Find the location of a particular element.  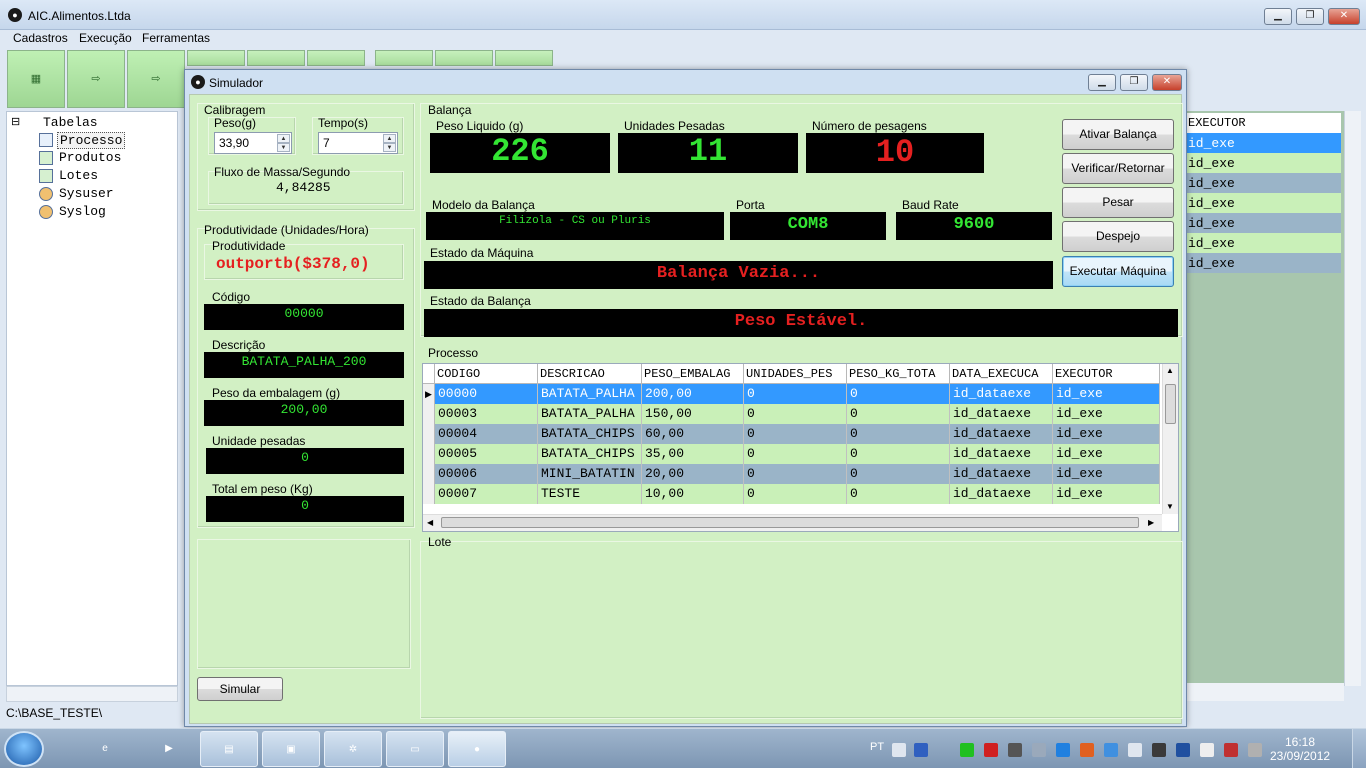

table-cell: 00006 is located at coordinates (486, 474).